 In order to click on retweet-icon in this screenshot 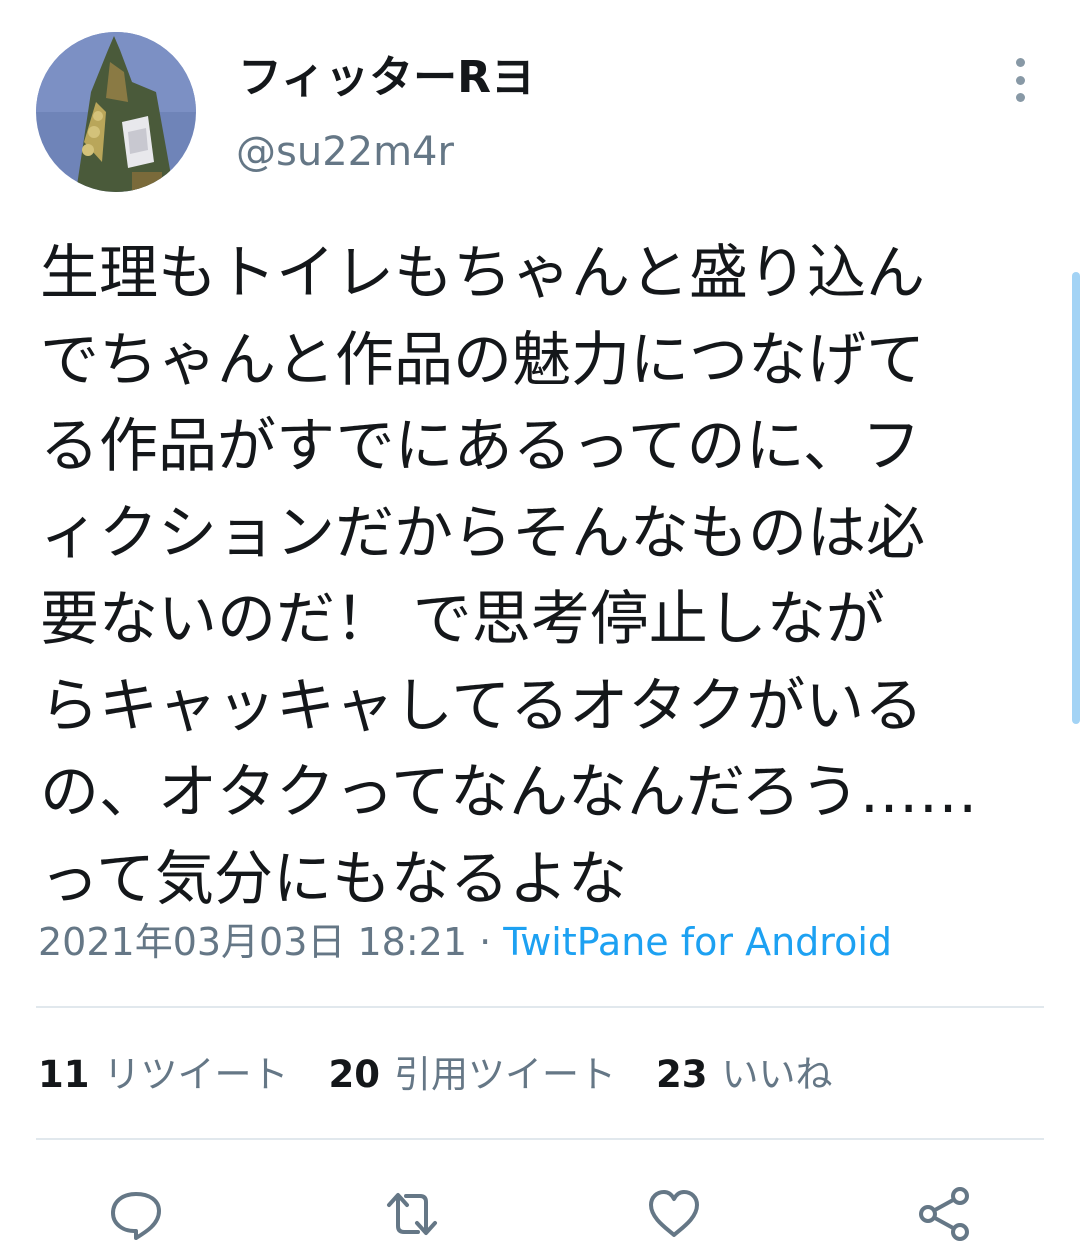, I will do `click(412, 1214)`.